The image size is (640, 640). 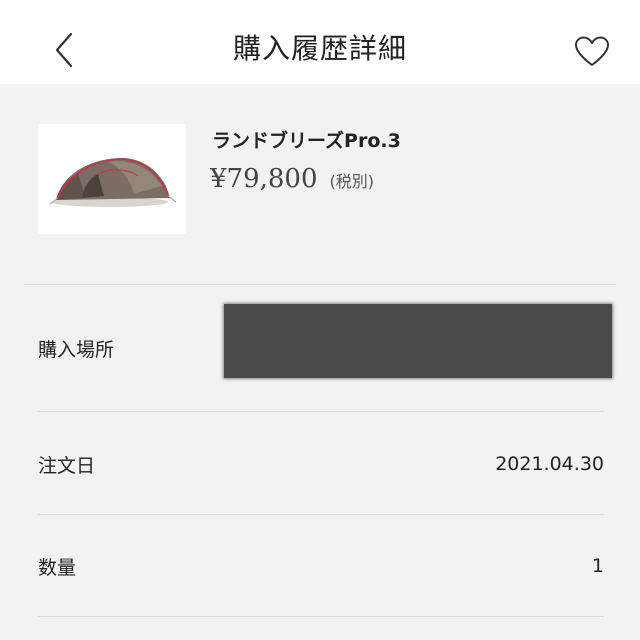 I want to click on order-date-row: 注文日 2021.04.30, so click(x=321, y=464).